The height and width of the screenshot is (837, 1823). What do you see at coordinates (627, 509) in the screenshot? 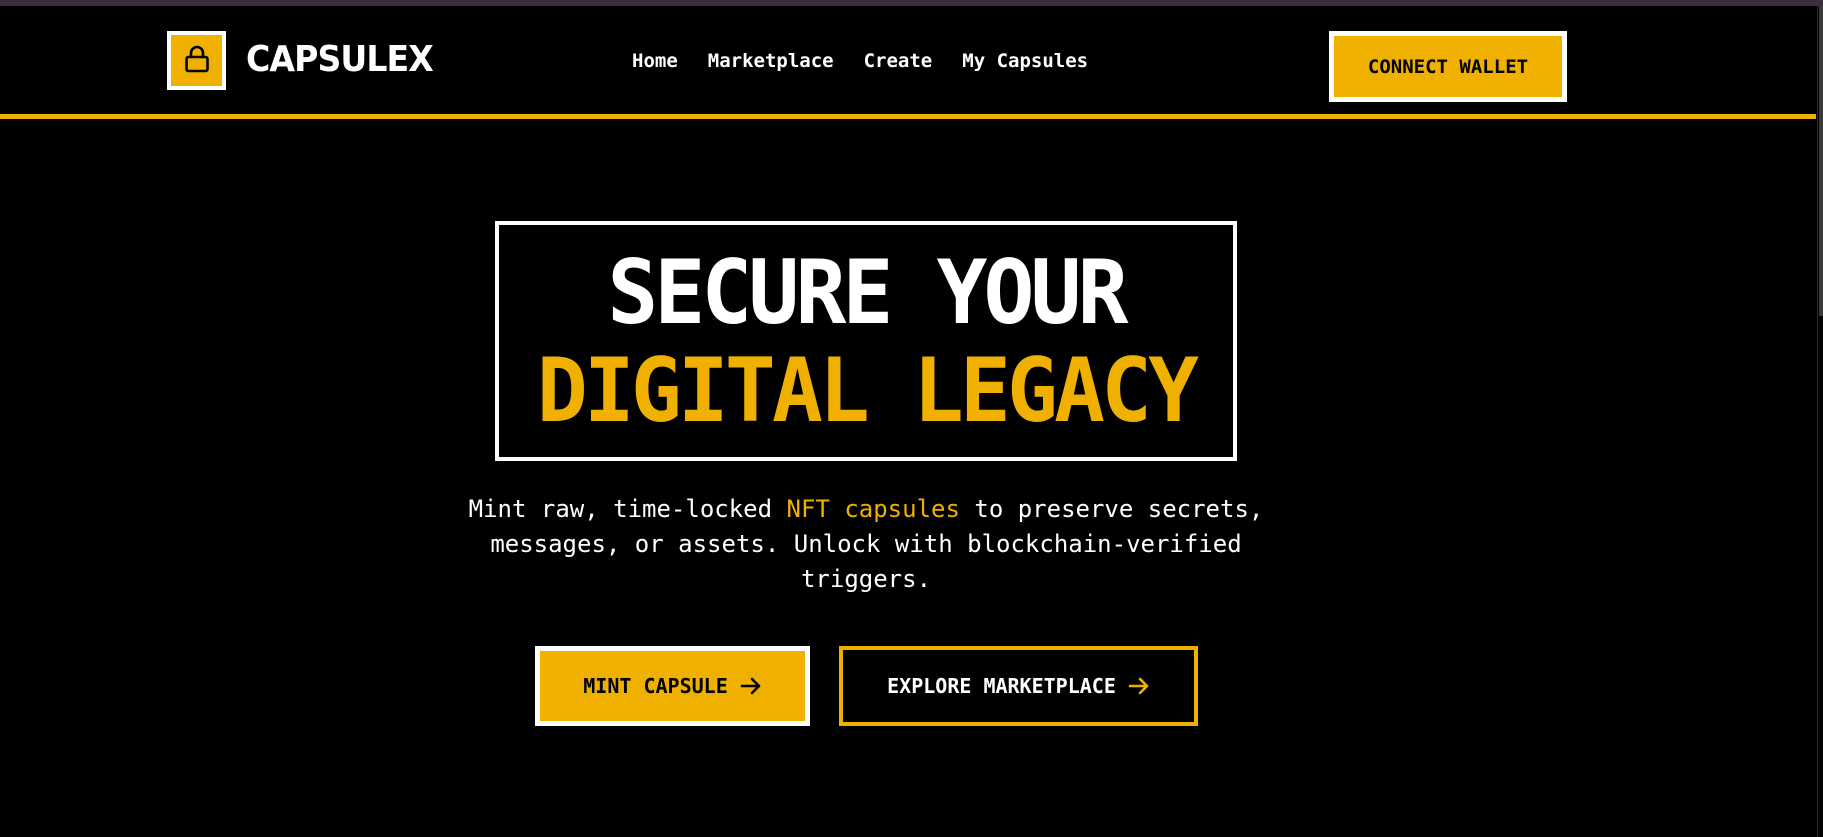
I see `tagline-text-start: Mint raw, time-locked` at bounding box center [627, 509].